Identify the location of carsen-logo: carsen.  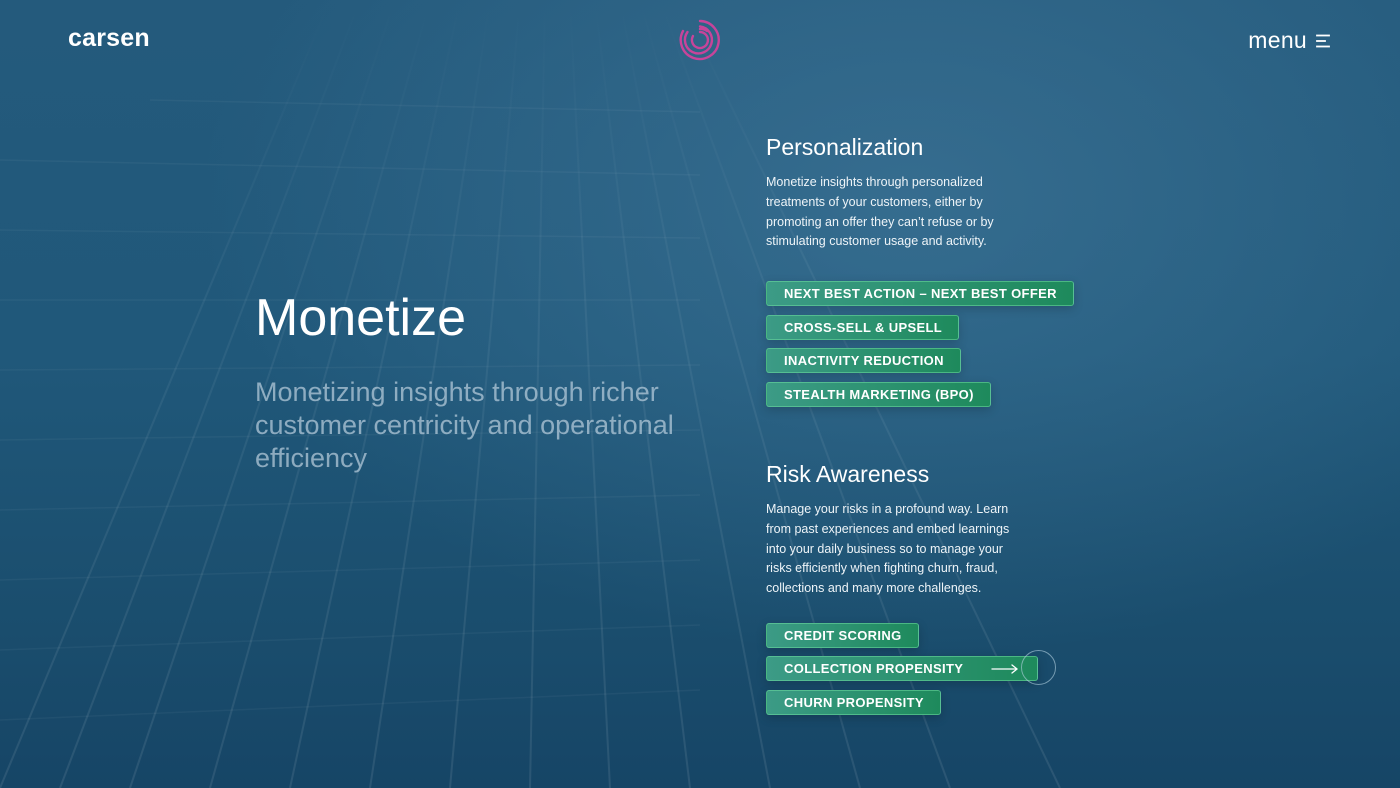
(109, 38).